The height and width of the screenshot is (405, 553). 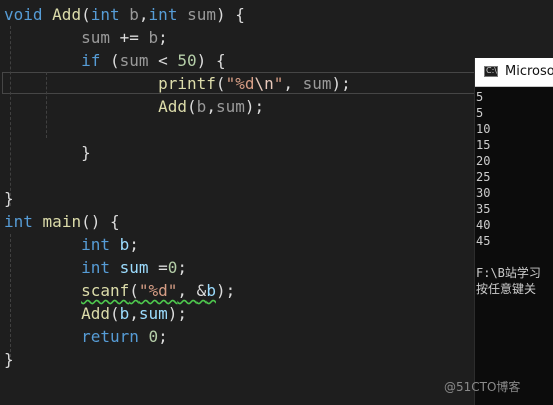 What do you see at coordinates (506, 289) in the screenshot?
I see `console-output-line: 按任意键关` at bounding box center [506, 289].